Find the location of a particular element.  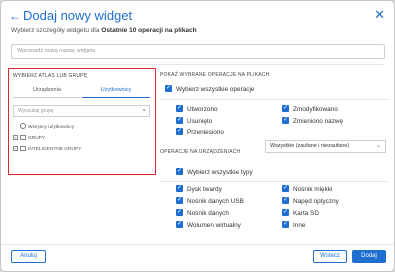

footer-divider is located at coordinates (197, 244).